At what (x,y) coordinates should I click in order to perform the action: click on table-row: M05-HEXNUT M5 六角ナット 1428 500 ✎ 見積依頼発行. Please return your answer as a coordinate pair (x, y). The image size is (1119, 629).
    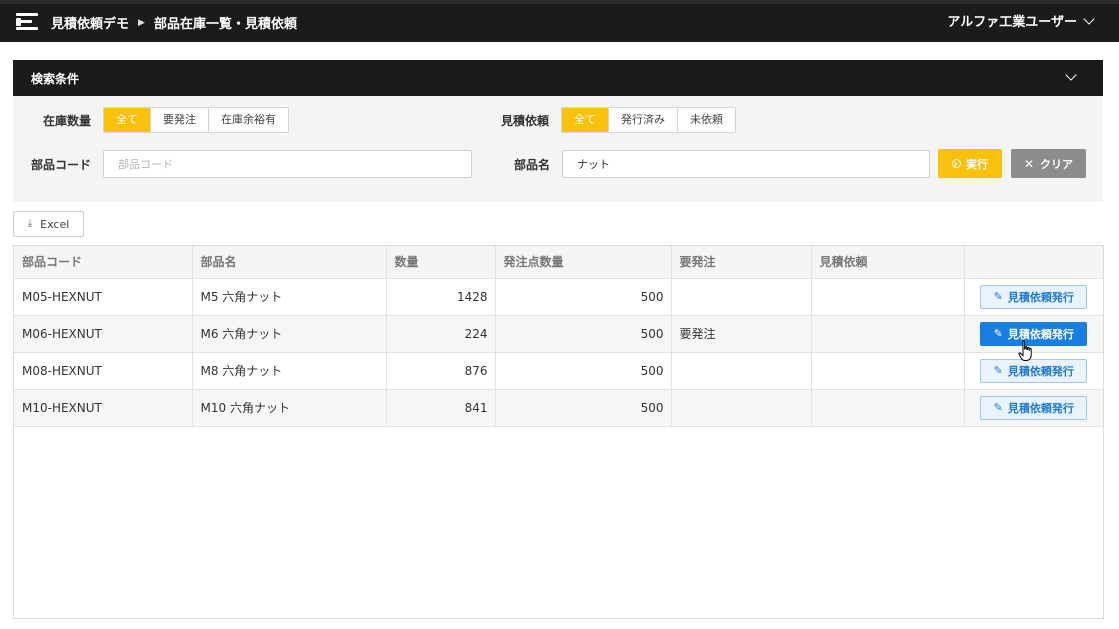
    Looking at the image, I should click on (558, 297).